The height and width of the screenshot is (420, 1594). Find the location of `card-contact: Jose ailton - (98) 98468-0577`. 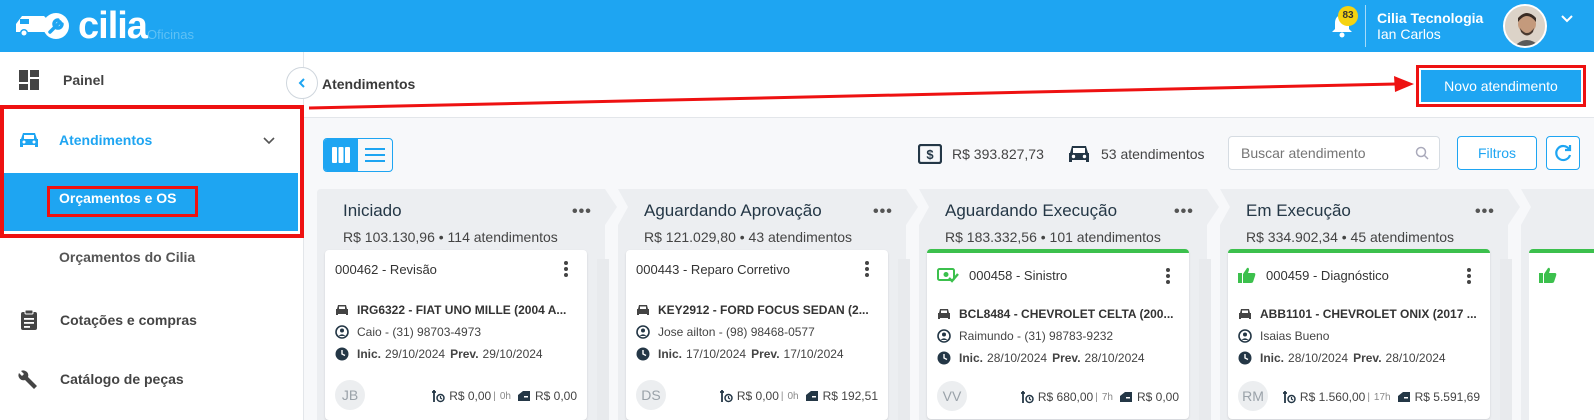

card-contact: Jose ailton - (98) 98468-0577 is located at coordinates (756, 332).